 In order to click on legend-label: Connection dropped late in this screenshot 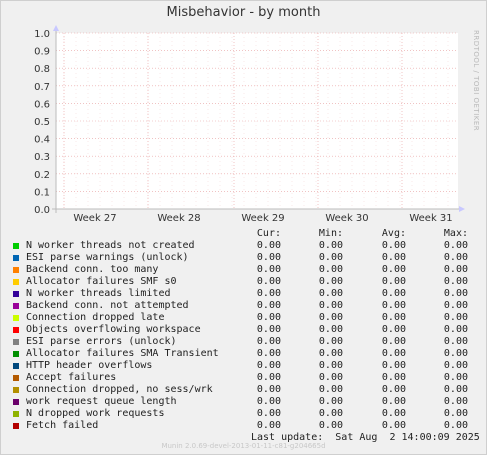, I will do `click(95, 317)`.